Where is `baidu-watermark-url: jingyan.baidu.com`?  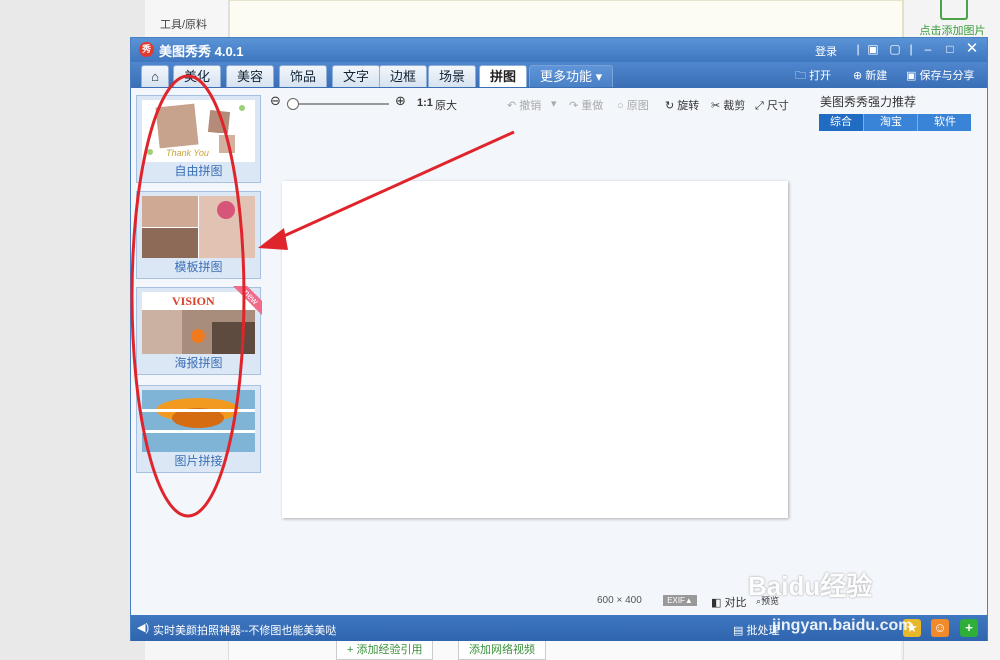
baidu-watermark-url: jingyan.baidu.com is located at coordinates (842, 625).